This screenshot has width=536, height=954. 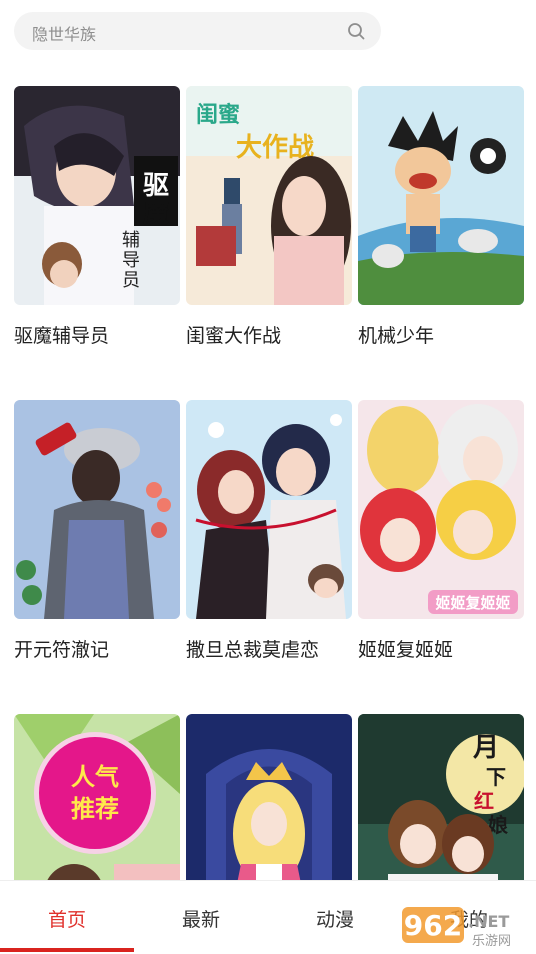 I want to click on comic-title: 开元符澈记, so click(x=97, y=648).